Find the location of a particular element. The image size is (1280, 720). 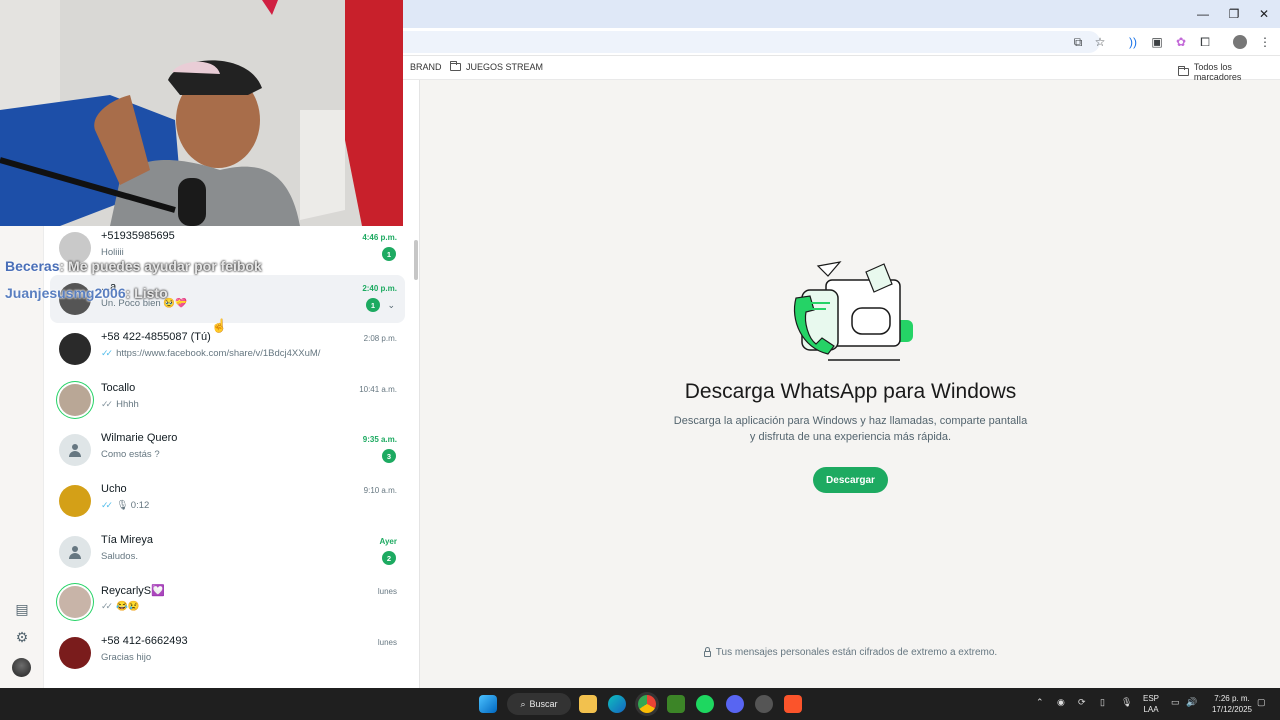

clock-time: 7:26 p. m. is located at coordinates (1232, 698).